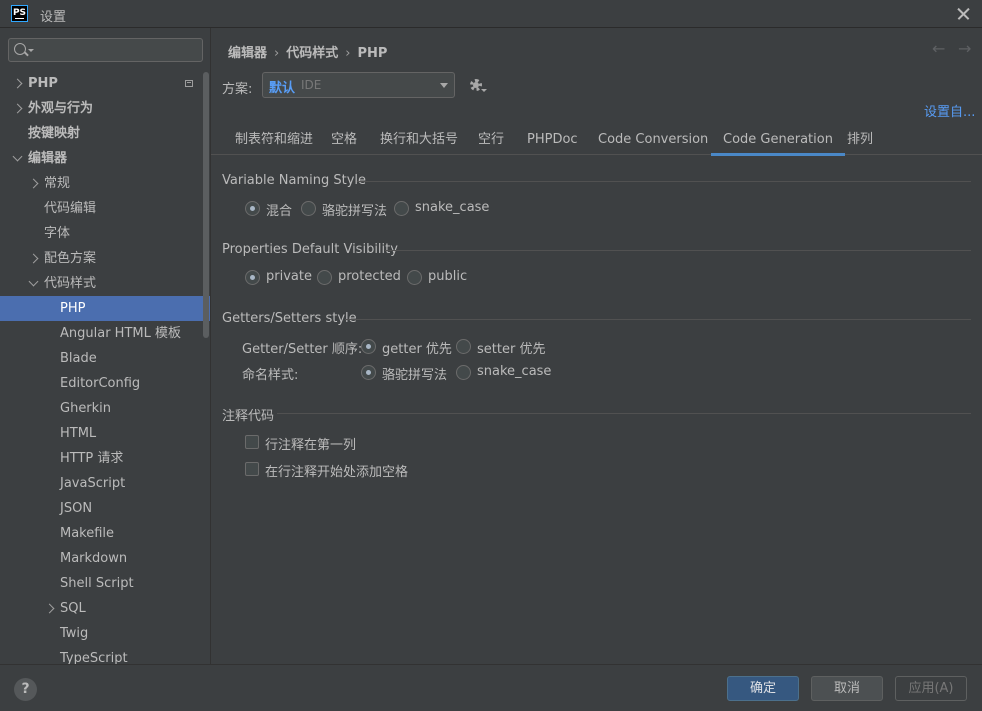 This screenshot has height=711, width=982. What do you see at coordinates (105, 358) in the screenshot?
I see `sidebar-tree-item: Blade` at bounding box center [105, 358].